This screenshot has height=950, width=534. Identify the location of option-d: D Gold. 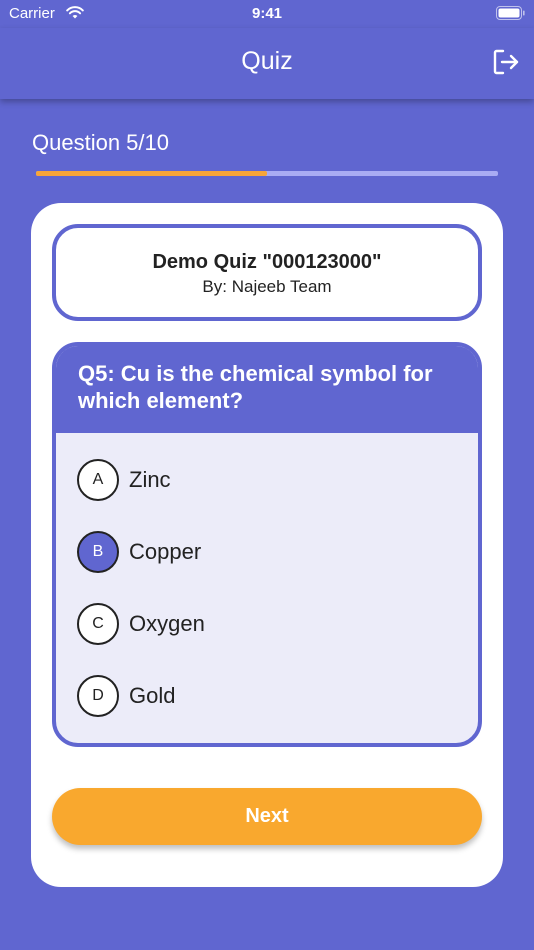
(267, 697).